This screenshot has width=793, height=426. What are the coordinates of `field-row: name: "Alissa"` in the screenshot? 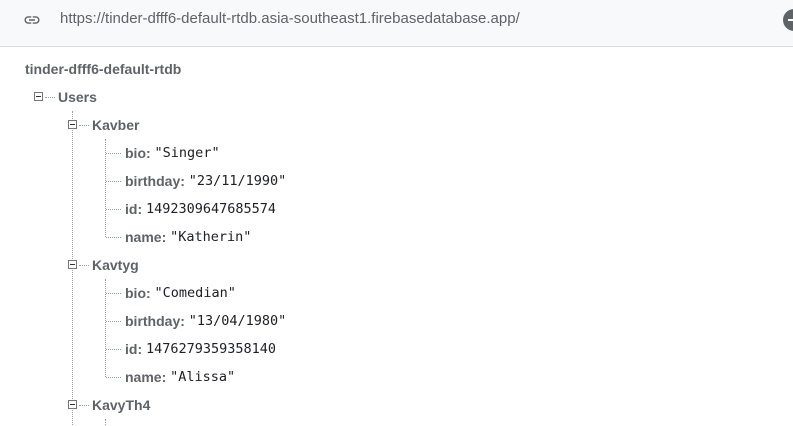 It's located at (180, 377).